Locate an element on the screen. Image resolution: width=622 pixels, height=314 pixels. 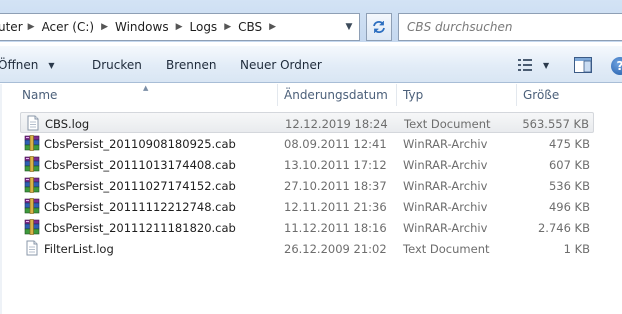
refresh-icon is located at coordinates (379, 27).